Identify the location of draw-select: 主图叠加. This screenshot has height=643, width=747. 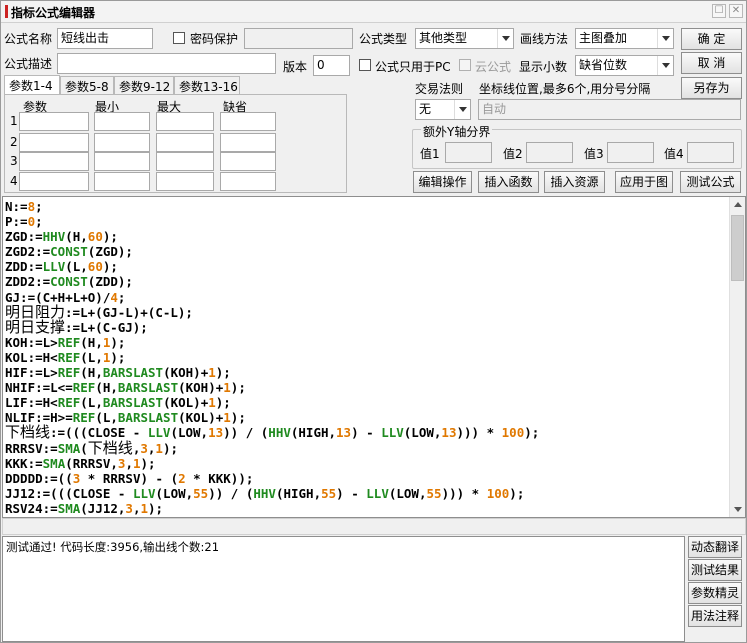
(624, 38).